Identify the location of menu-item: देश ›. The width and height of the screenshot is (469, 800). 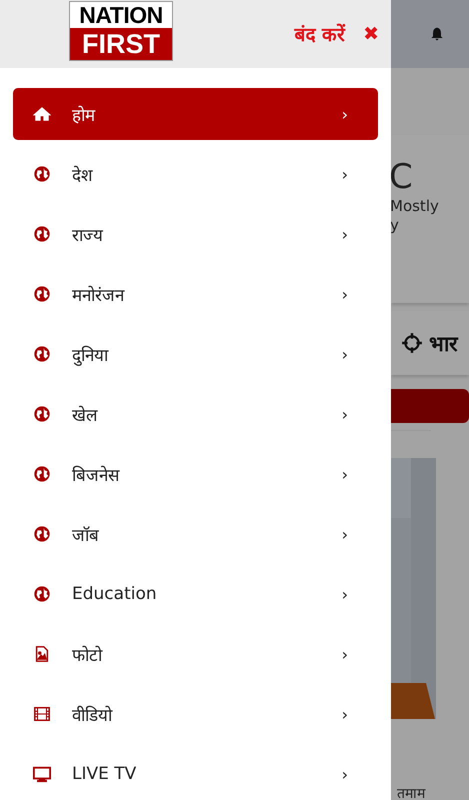
(195, 174).